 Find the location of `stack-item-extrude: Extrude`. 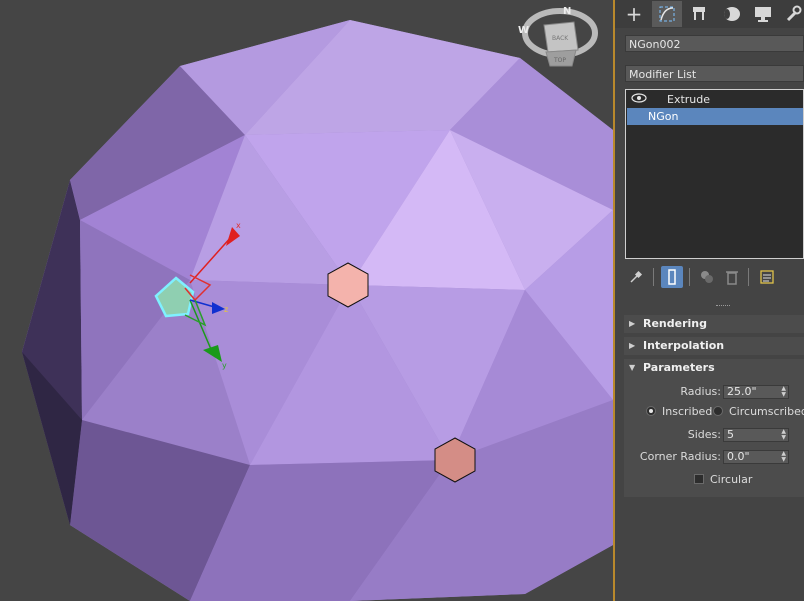

stack-item-extrude: Extrude is located at coordinates (715, 99).